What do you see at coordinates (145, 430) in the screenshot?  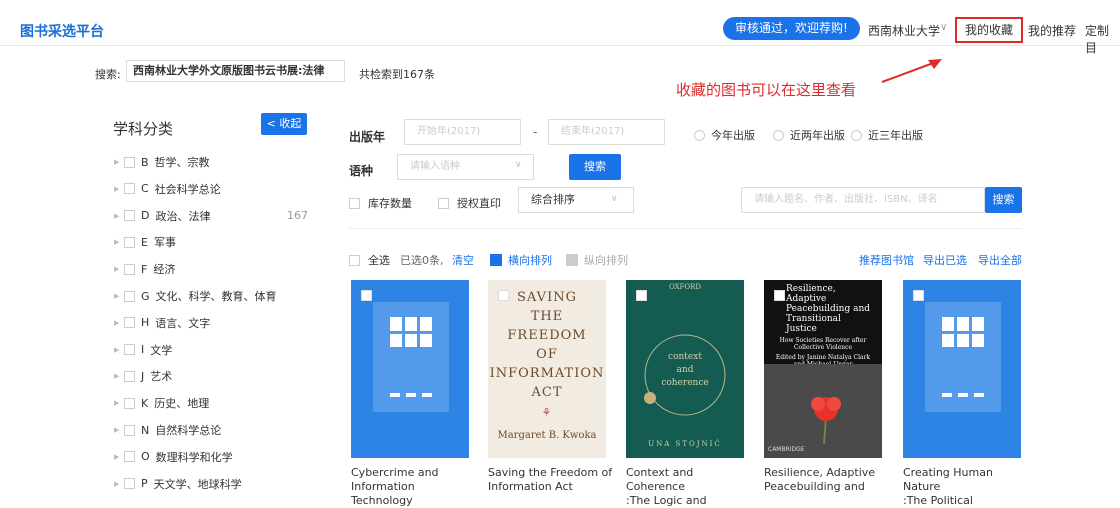 I see `category-code: N` at bounding box center [145, 430].